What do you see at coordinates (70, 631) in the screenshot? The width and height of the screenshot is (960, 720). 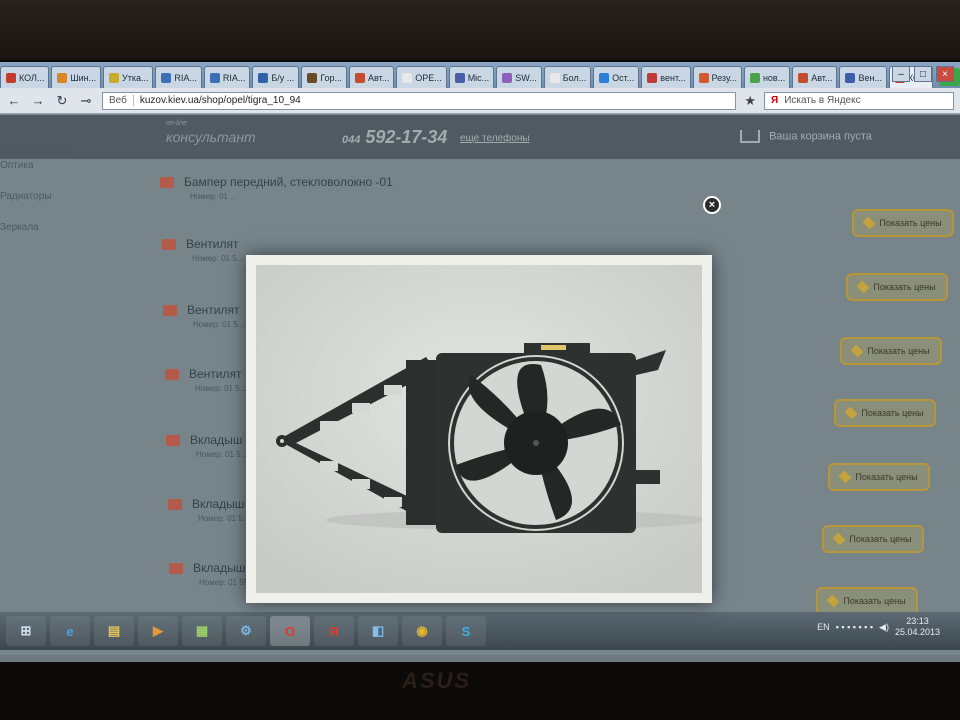 I see `ie-icon: e` at bounding box center [70, 631].